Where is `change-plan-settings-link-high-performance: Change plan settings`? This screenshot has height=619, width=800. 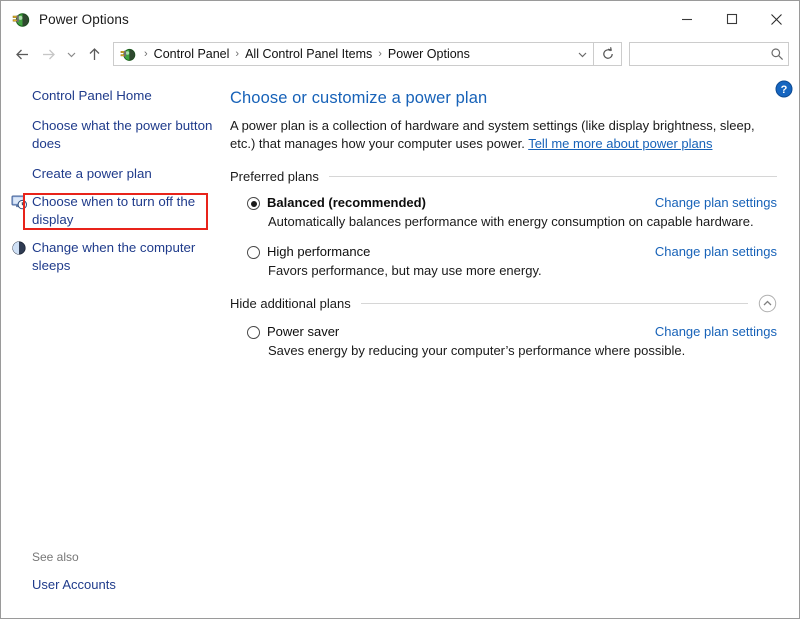
change-plan-settings-link-high-performance: Change plan settings is located at coordinates (716, 251).